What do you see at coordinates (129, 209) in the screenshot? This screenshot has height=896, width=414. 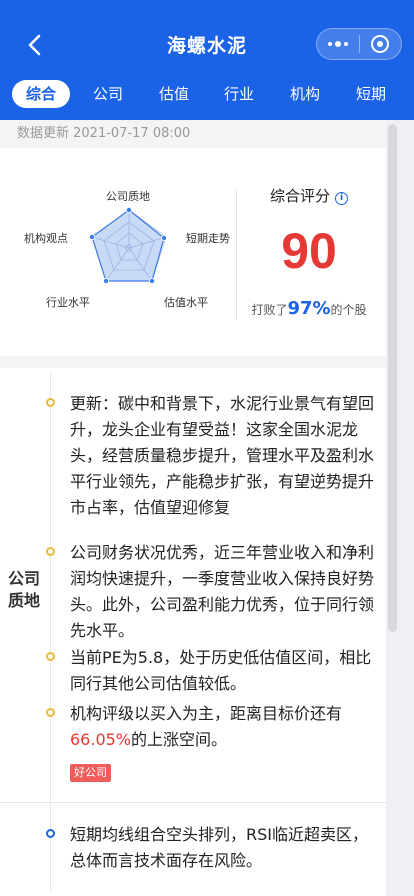 I see `radar-point-company` at bounding box center [129, 209].